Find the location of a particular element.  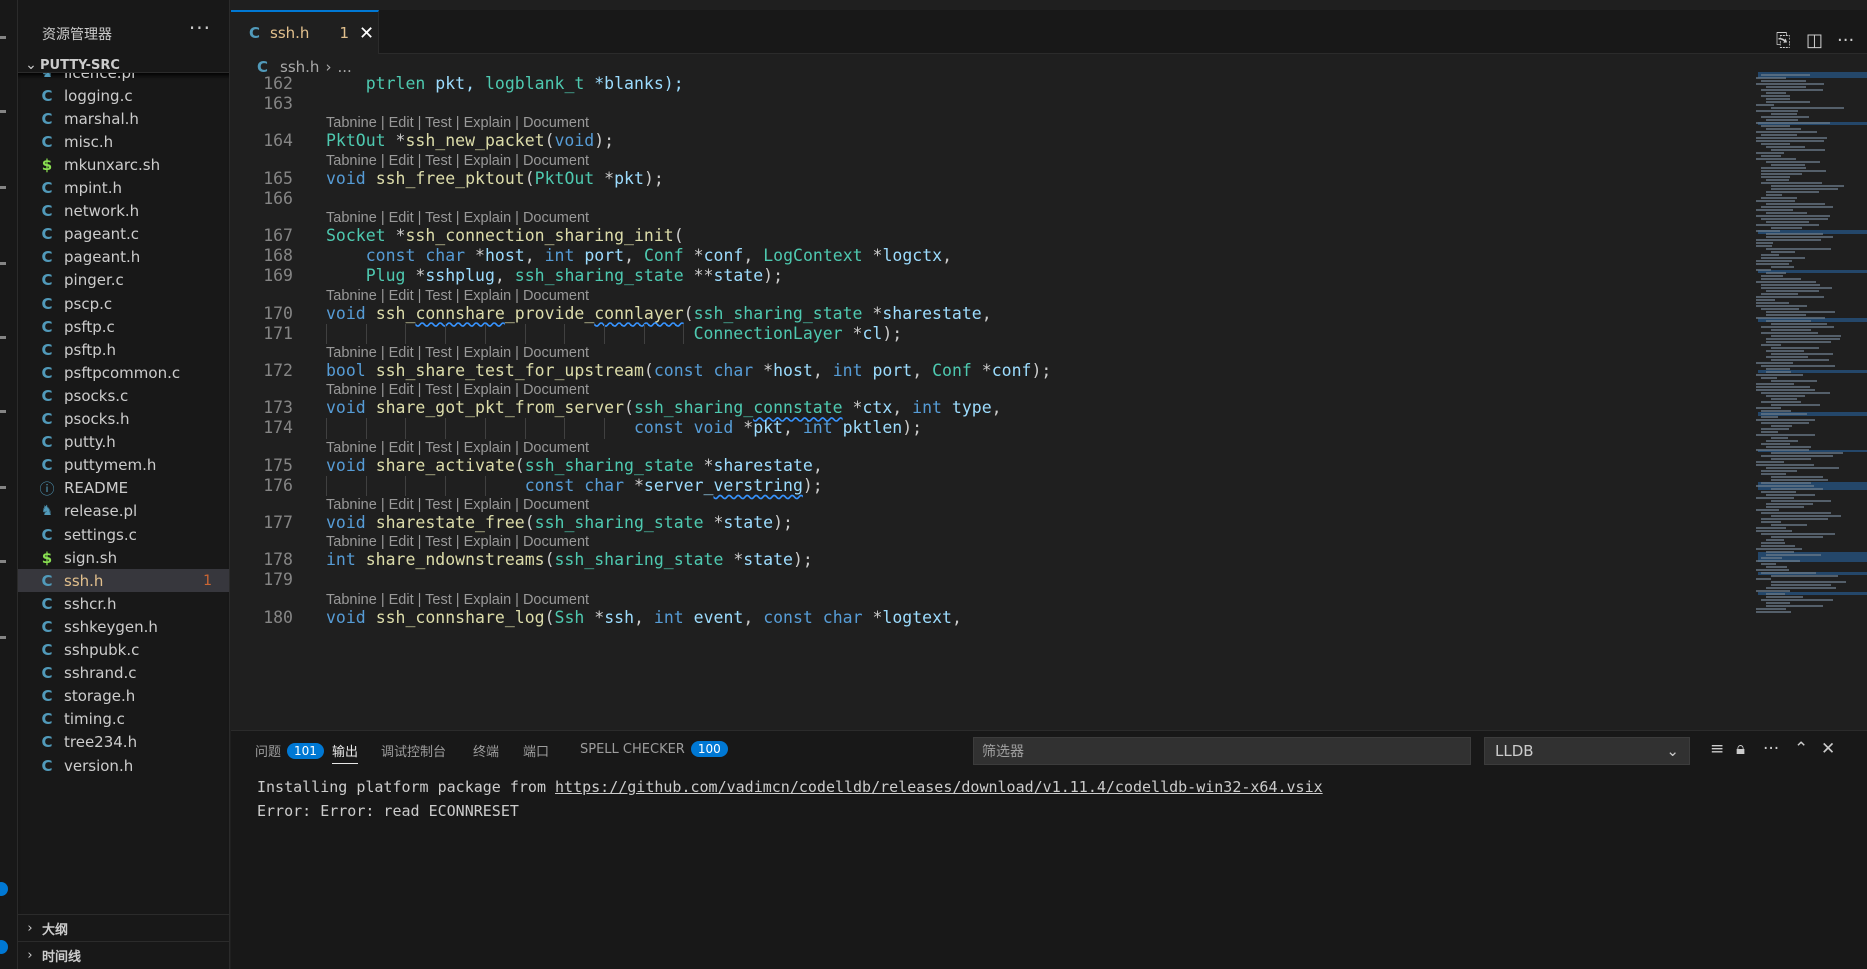

file-item: ♞ licence.pl is located at coordinates (123, 78).